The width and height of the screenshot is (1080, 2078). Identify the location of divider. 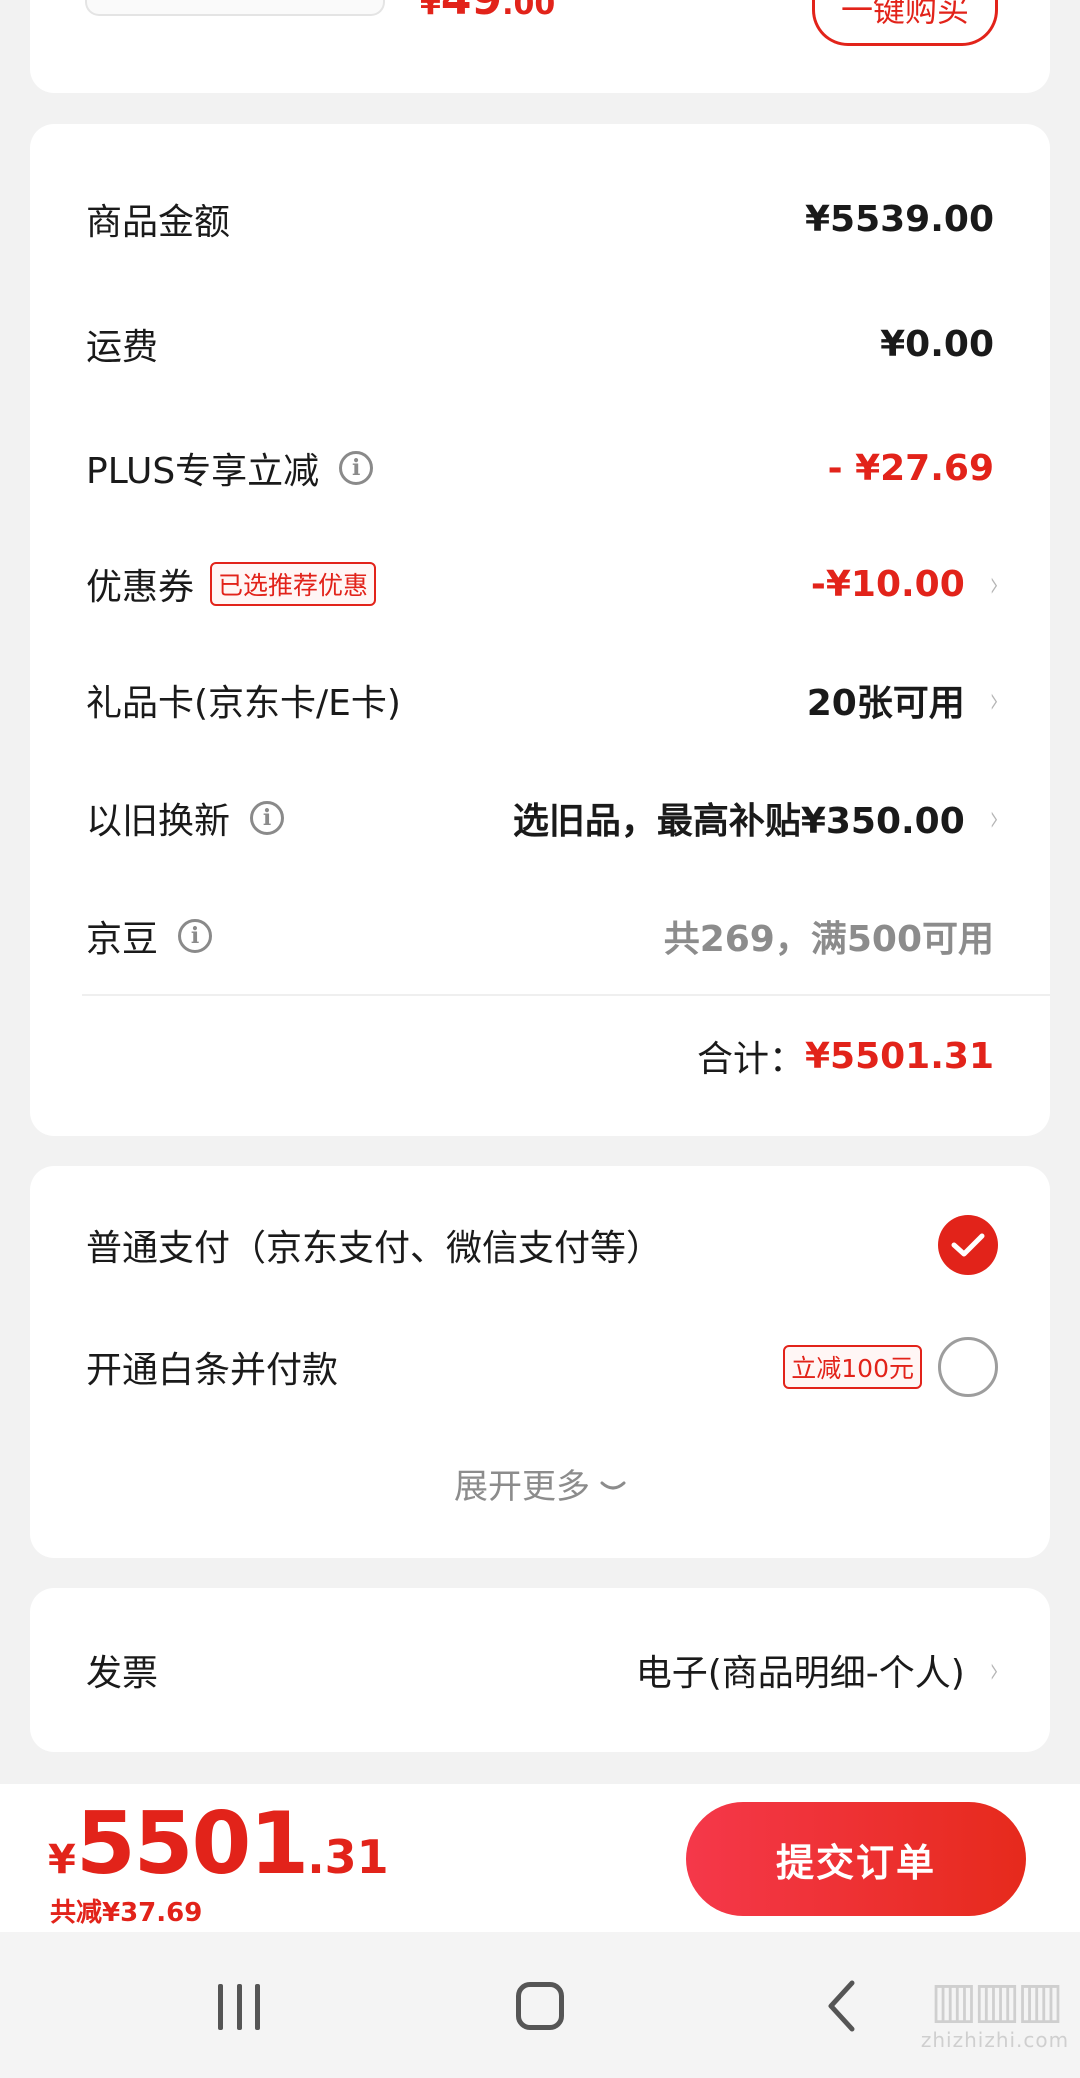
(566, 995).